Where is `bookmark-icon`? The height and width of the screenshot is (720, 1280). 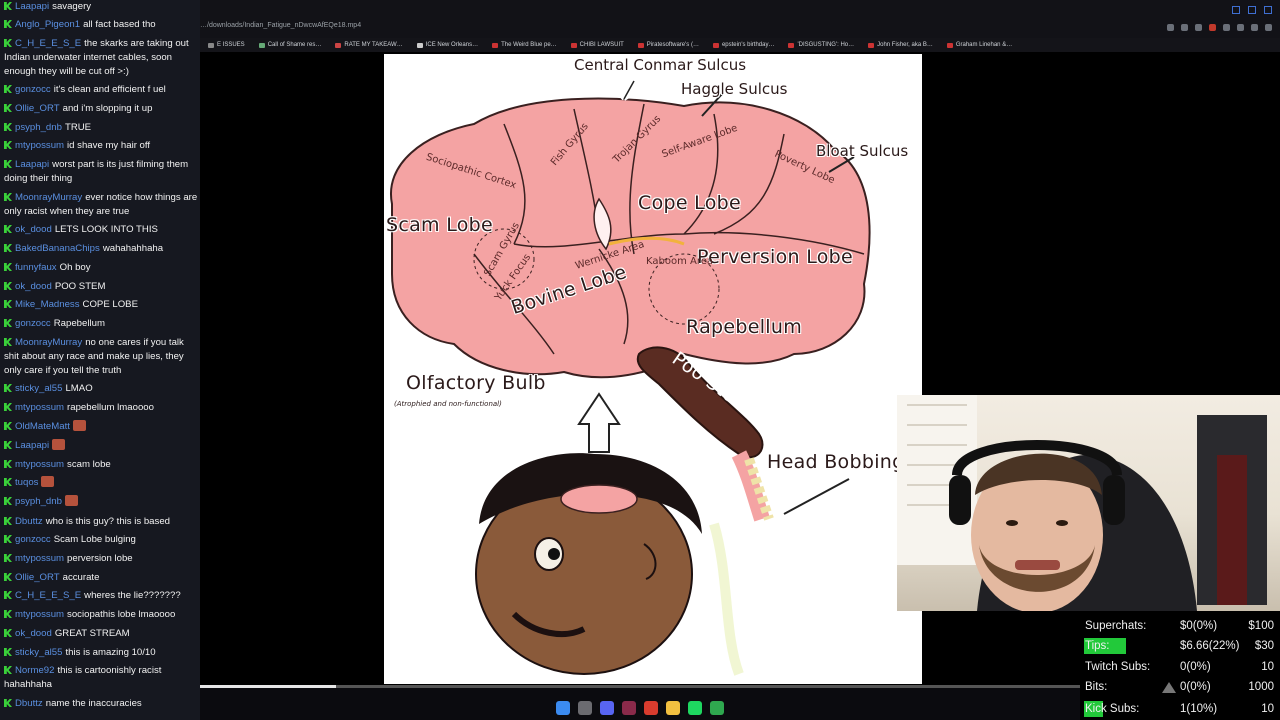 bookmark-icon is located at coordinates (1198, 27).